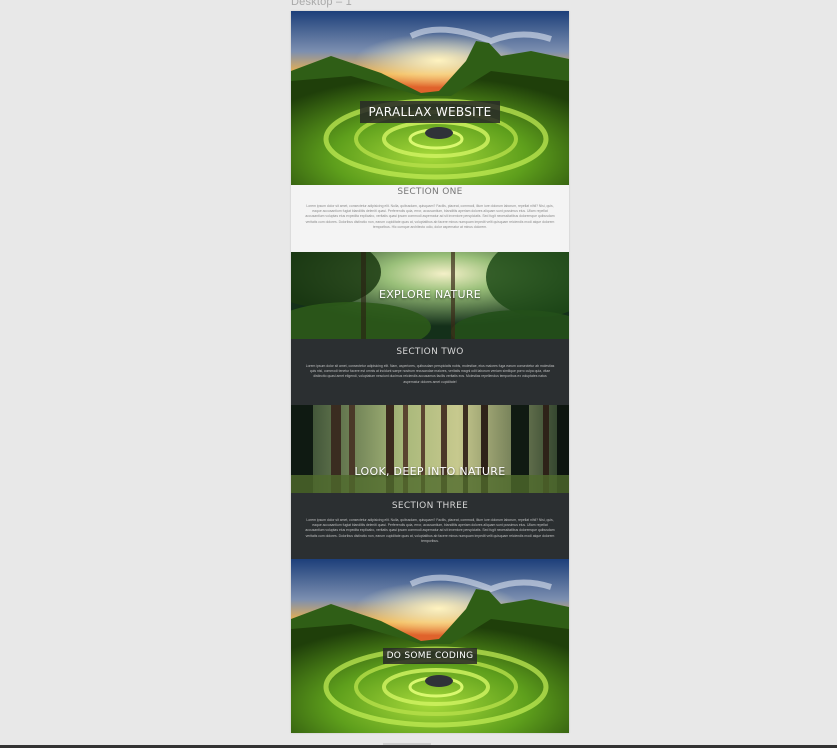 The width and height of the screenshot is (837, 748). I want to click on hero-title-text: DO SOME CODING, so click(430, 656).